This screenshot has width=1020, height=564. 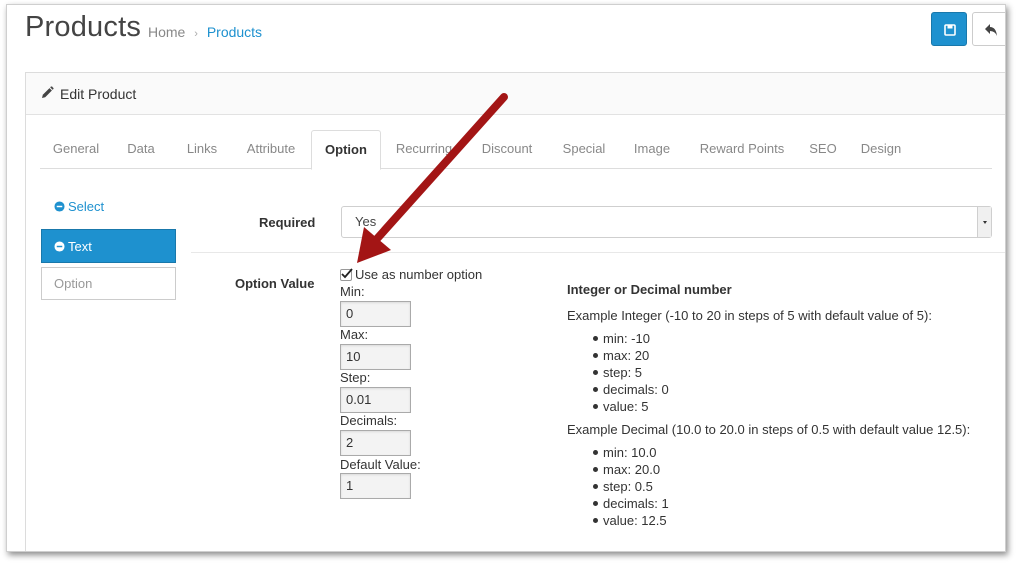 What do you see at coordinates (790, 520) in the screenshot?
I see `list-item: value: 12.5` at bounding box center [790, 520].